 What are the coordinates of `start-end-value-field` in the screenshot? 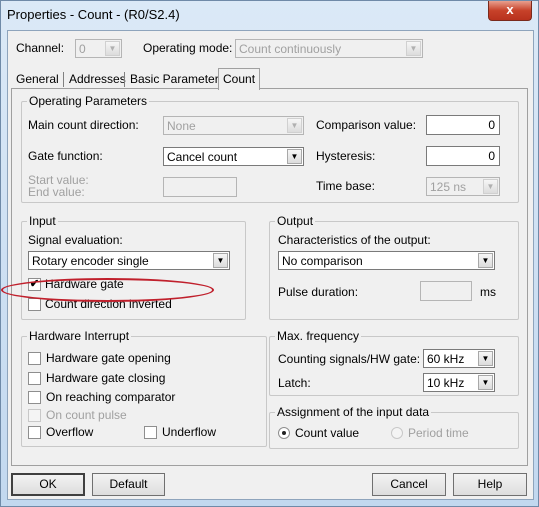 It's located at (200, 187).